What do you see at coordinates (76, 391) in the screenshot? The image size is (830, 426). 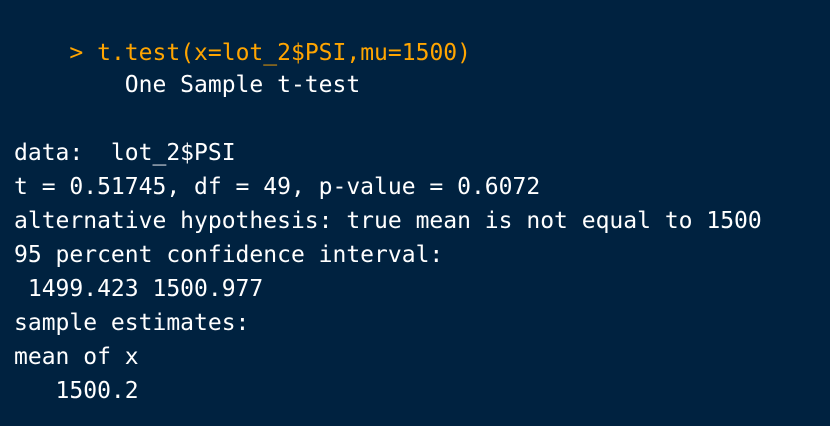 I see `sample-estimates-value: 1500.2` at bounding box center [76, 391].